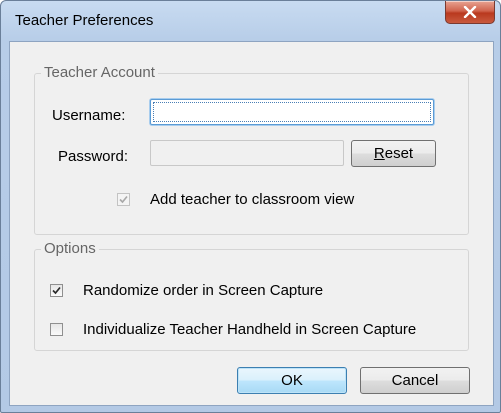  I want to click on randomize-label: Randomize order in Screen Capture, so click(203, 290).